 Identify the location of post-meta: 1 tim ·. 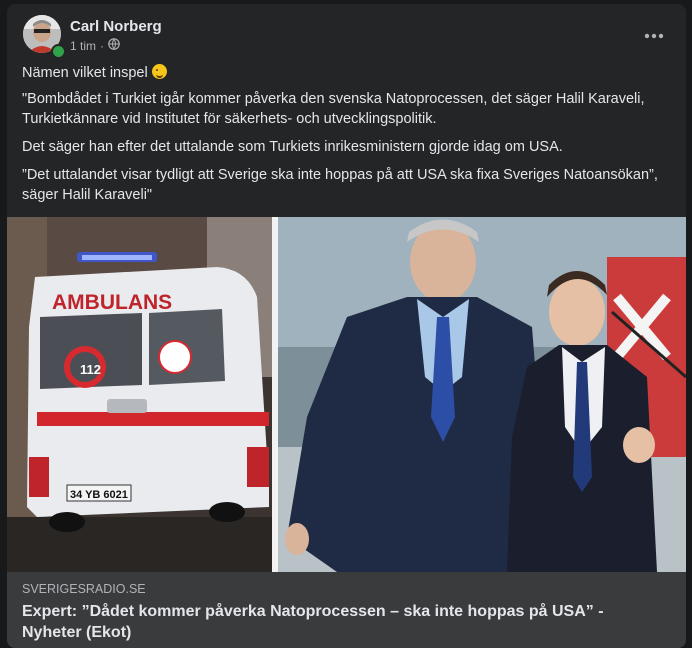
(95, 45).